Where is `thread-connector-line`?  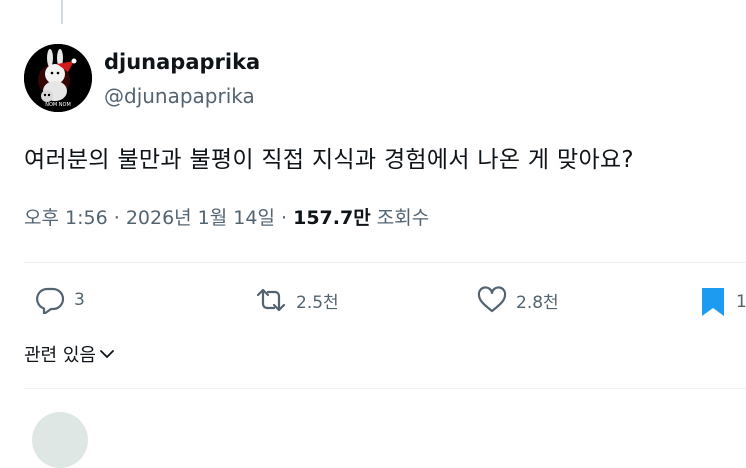
thread-connector-line is located at coordinates (62, 12).